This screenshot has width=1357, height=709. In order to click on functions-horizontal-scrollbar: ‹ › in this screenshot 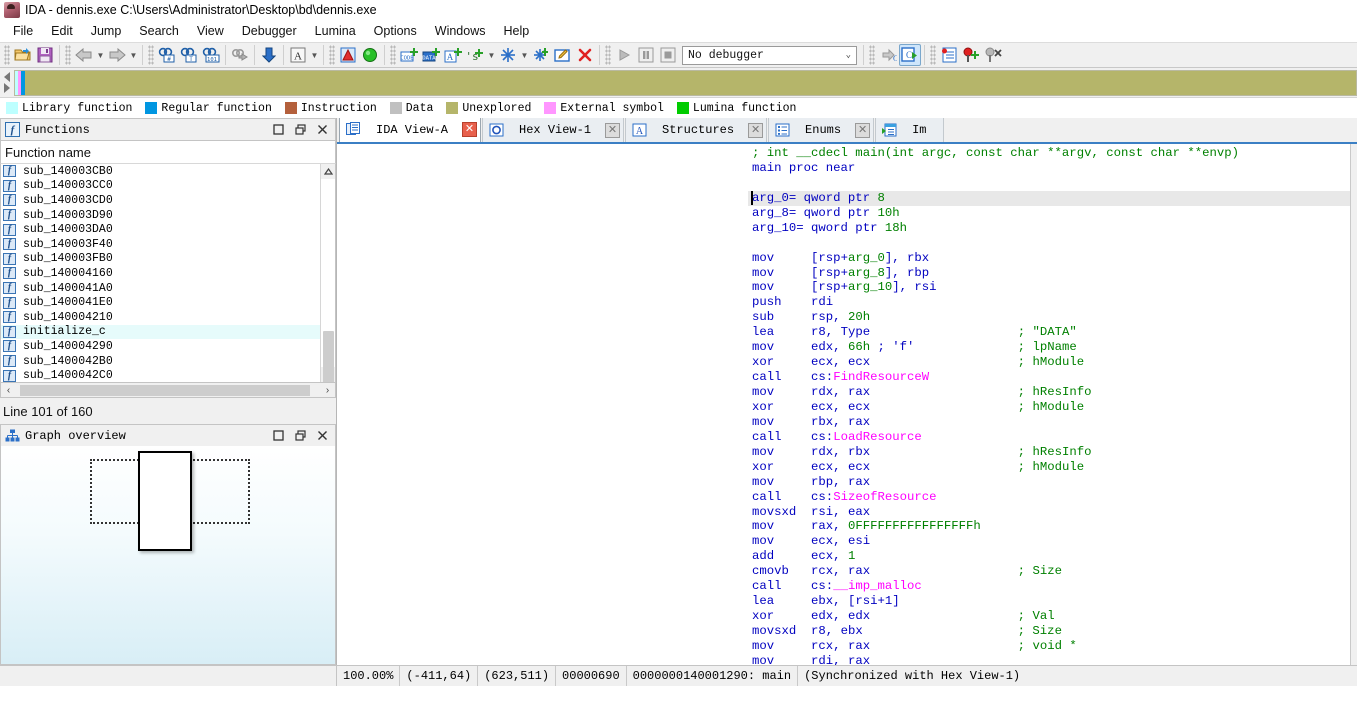, I will do `click(168, 390)`.